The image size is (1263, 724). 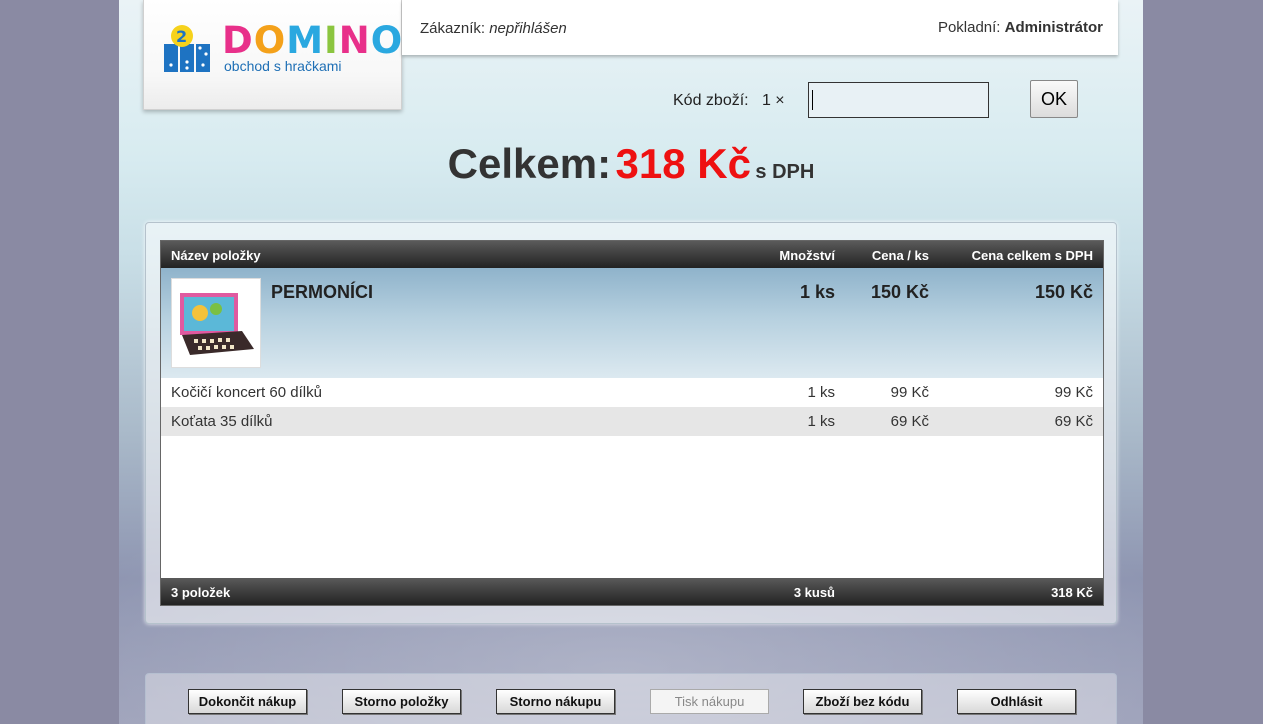 What do you see at coordinates (187, 48) in the screenshot?
I see `domino-logo-icon: 2` at bounding box center [187, 48].